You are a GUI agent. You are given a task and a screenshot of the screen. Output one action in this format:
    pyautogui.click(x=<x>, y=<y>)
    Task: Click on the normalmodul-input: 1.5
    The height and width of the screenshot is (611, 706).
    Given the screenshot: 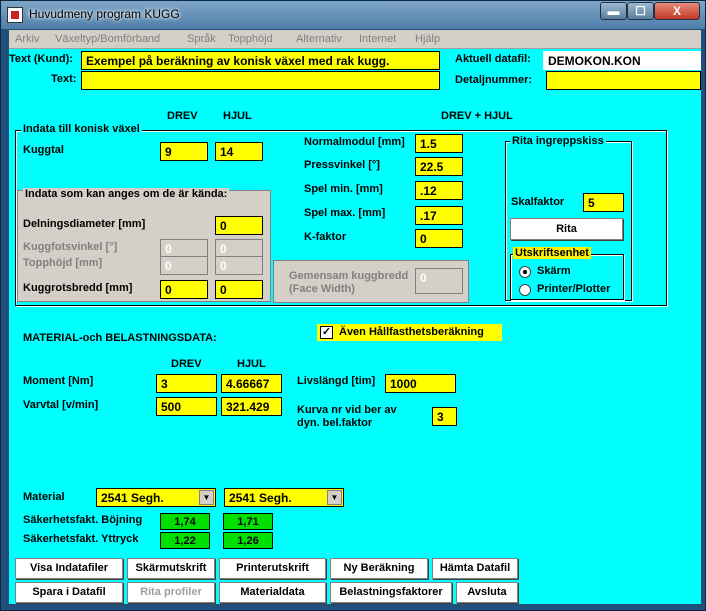 What is the action you would take?
    pyautogui.click(x=439, y=143)
    